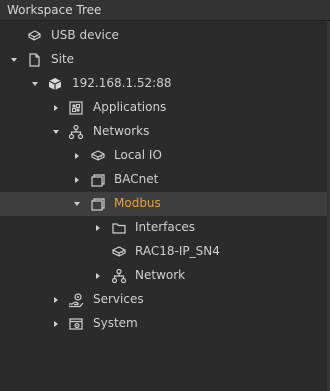  Describe the element at coordinates (85, 35) in the screenshot. I see `tree-item-label: USB device` at that location.